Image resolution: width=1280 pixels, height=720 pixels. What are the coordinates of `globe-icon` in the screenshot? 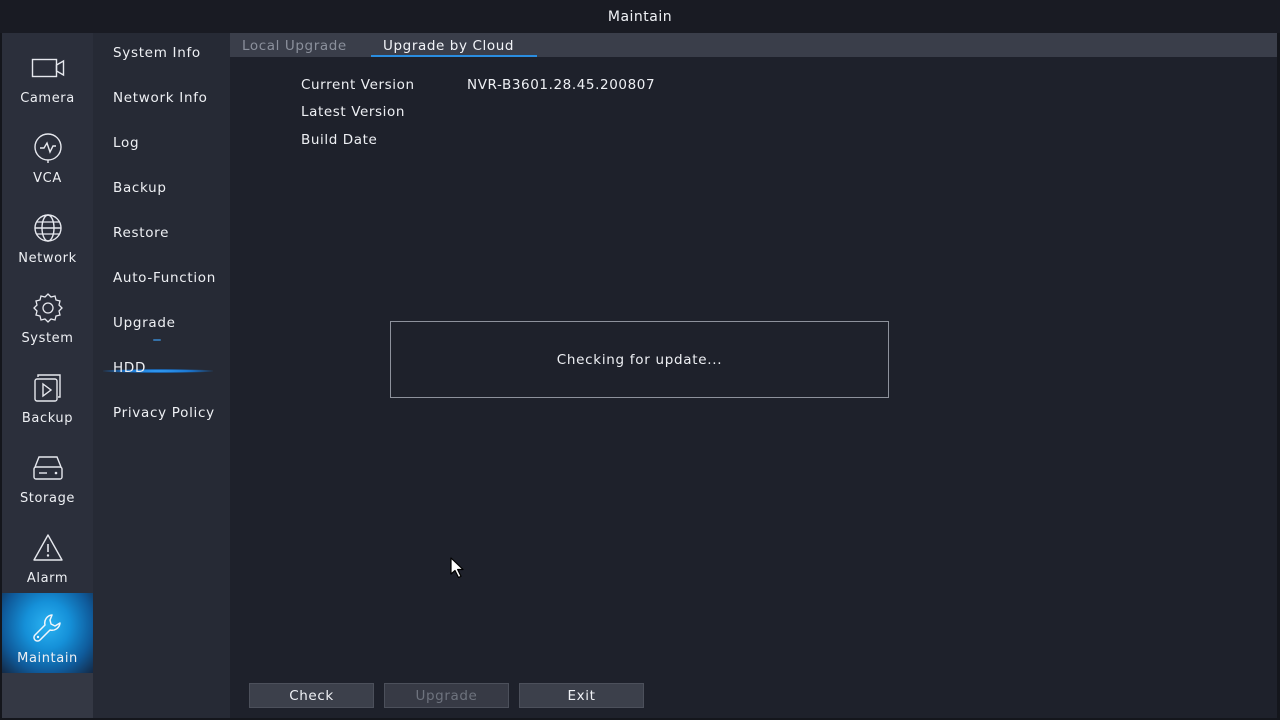 It's located at (48, 228).